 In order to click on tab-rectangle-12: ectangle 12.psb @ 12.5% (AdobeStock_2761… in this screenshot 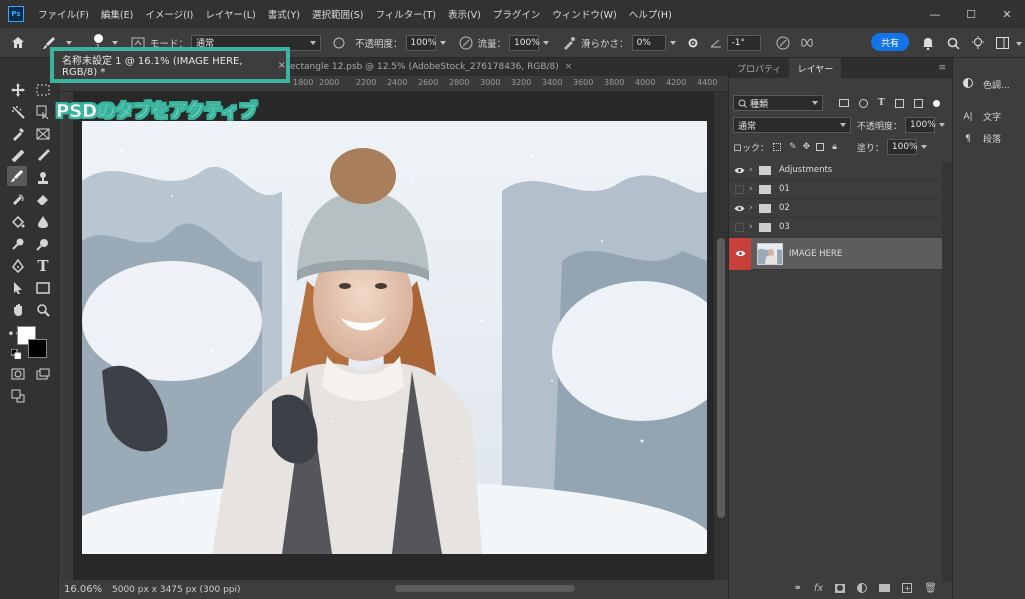, I will do `click(431, 67)`.